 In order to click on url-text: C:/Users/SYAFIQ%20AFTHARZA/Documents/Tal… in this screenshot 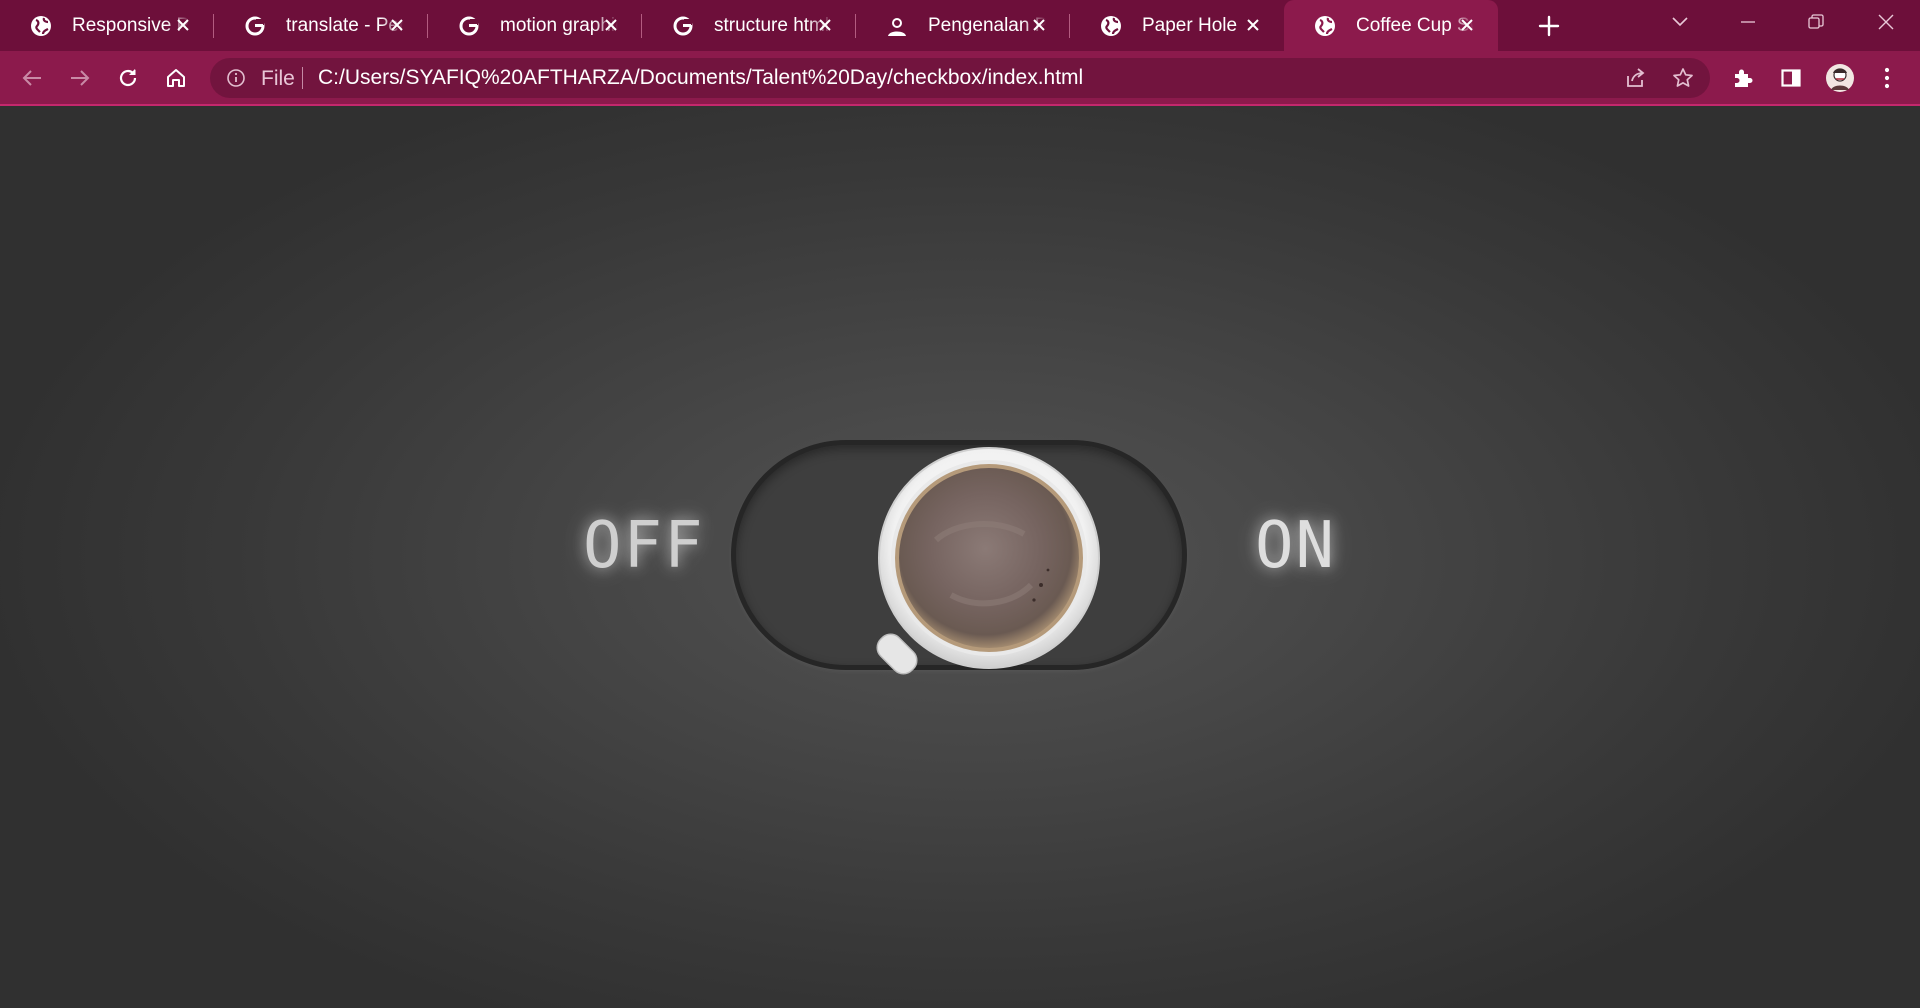, I will do `click(700, 78)`.